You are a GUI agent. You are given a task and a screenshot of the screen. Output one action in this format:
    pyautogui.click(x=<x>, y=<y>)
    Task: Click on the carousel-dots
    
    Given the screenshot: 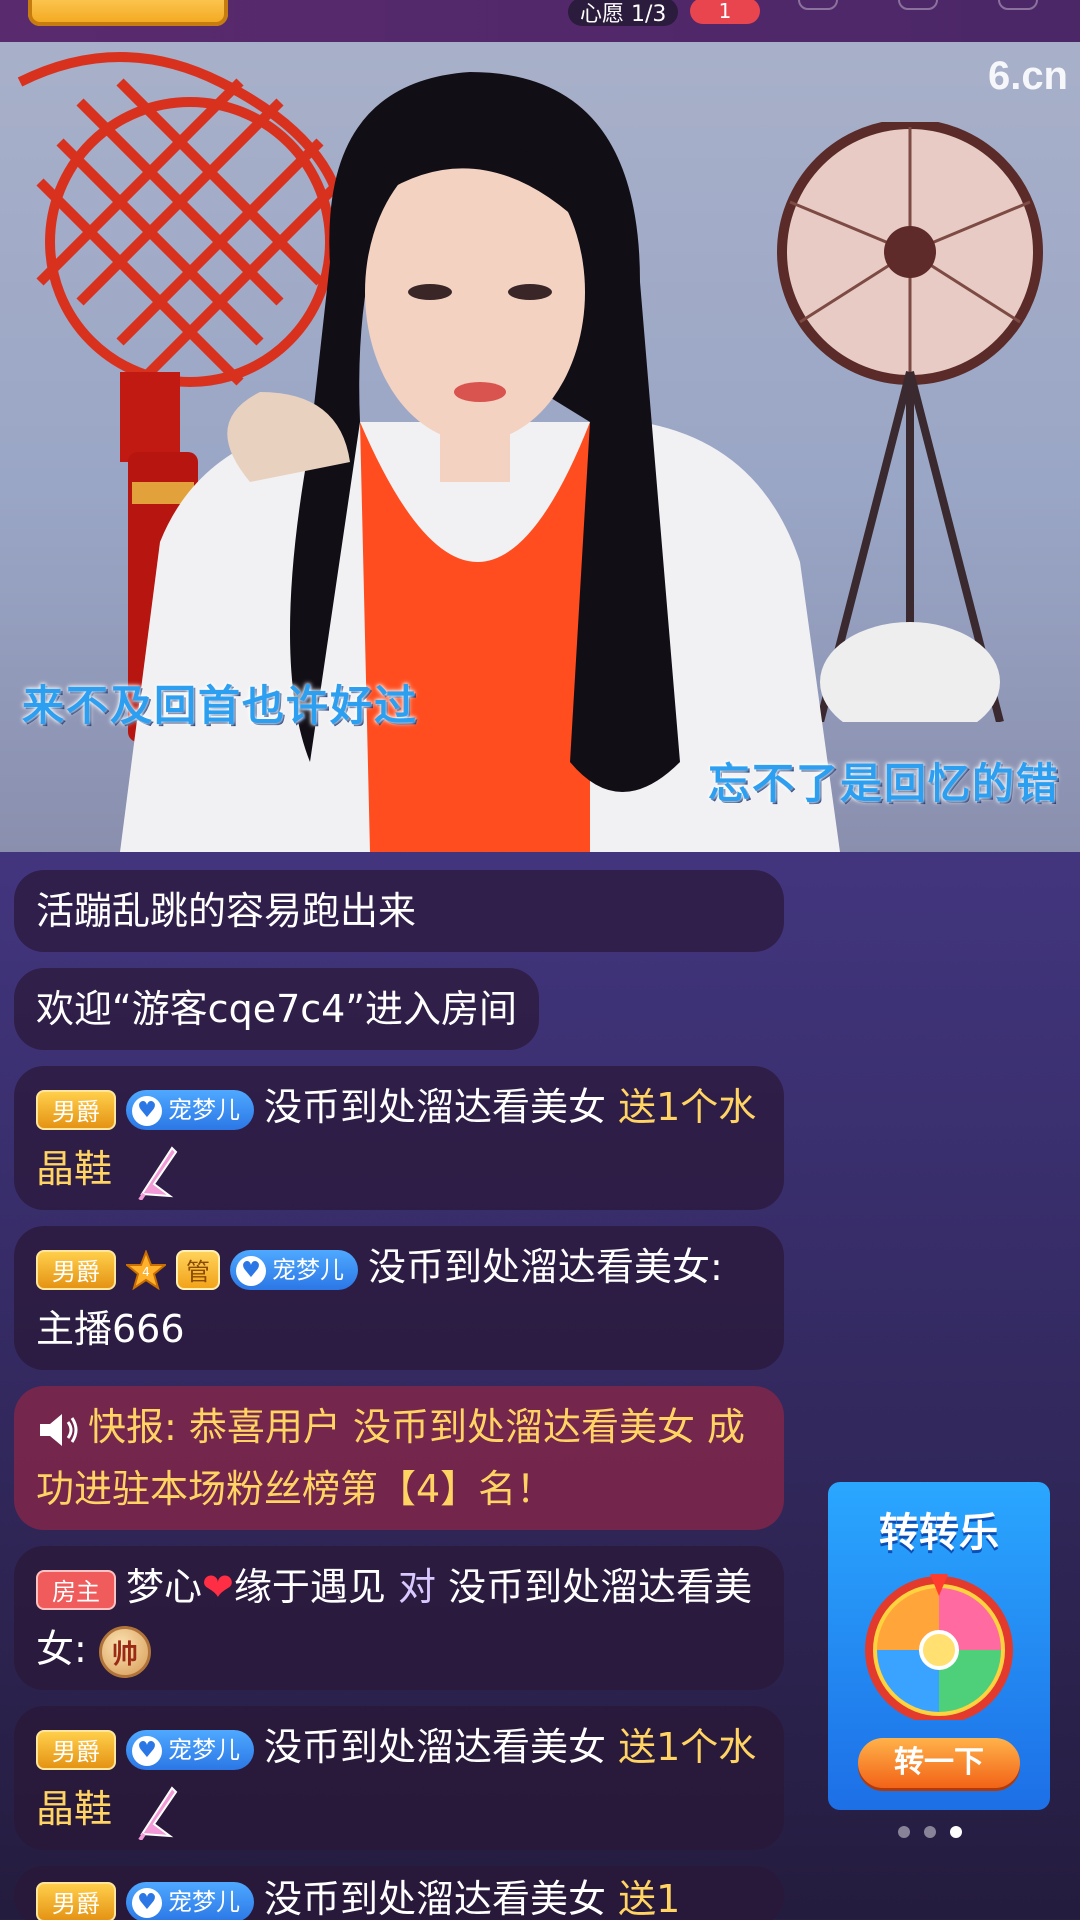 What is the action you would take?
    pyautogui.click(x=930, y=1832)
    